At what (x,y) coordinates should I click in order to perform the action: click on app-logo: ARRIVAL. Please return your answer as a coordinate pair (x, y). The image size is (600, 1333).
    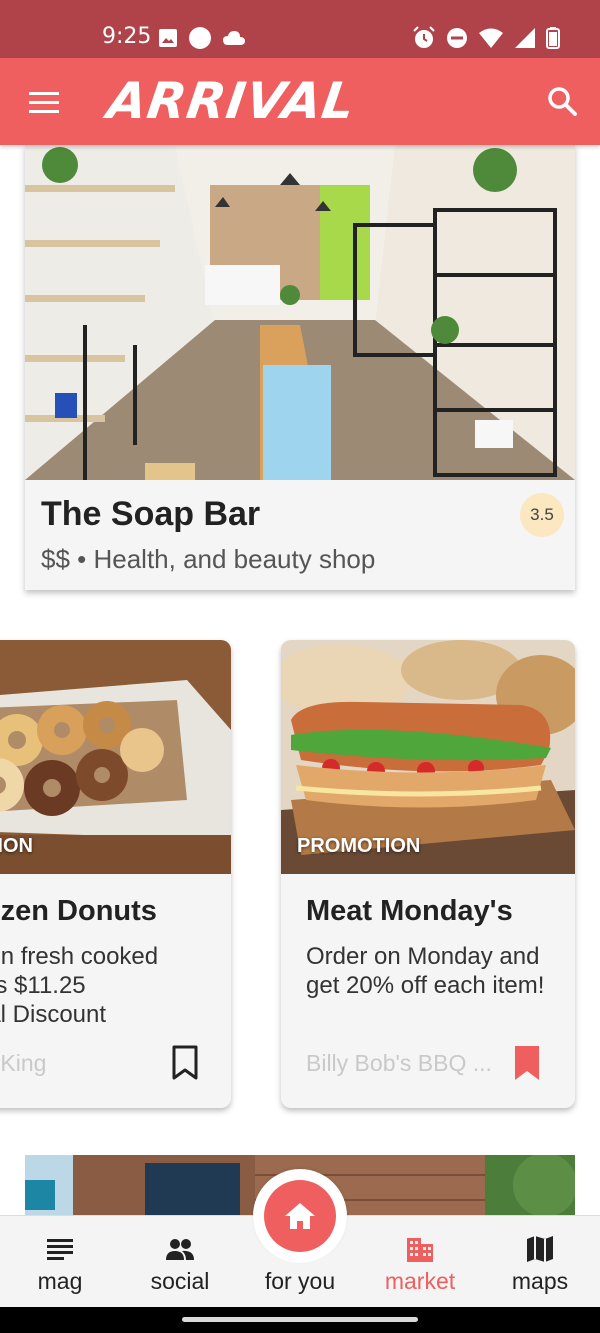
    Looking at the image, I should click on (231, 101).